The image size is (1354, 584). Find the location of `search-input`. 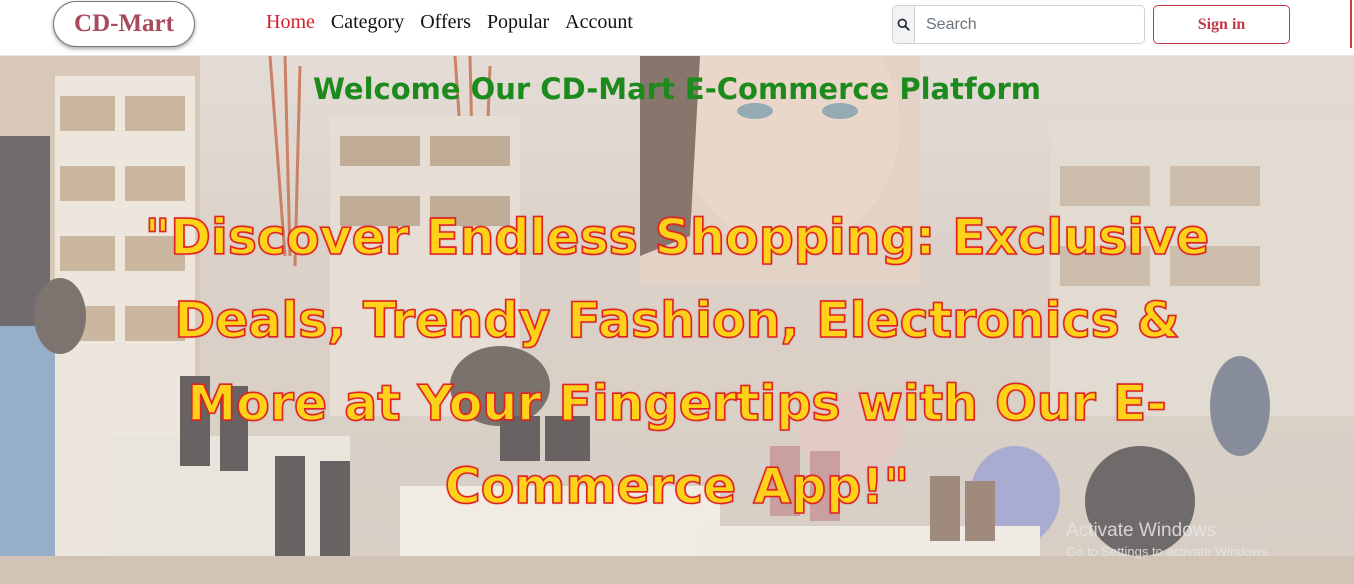

search-input is located at coordinates (1029, 24).